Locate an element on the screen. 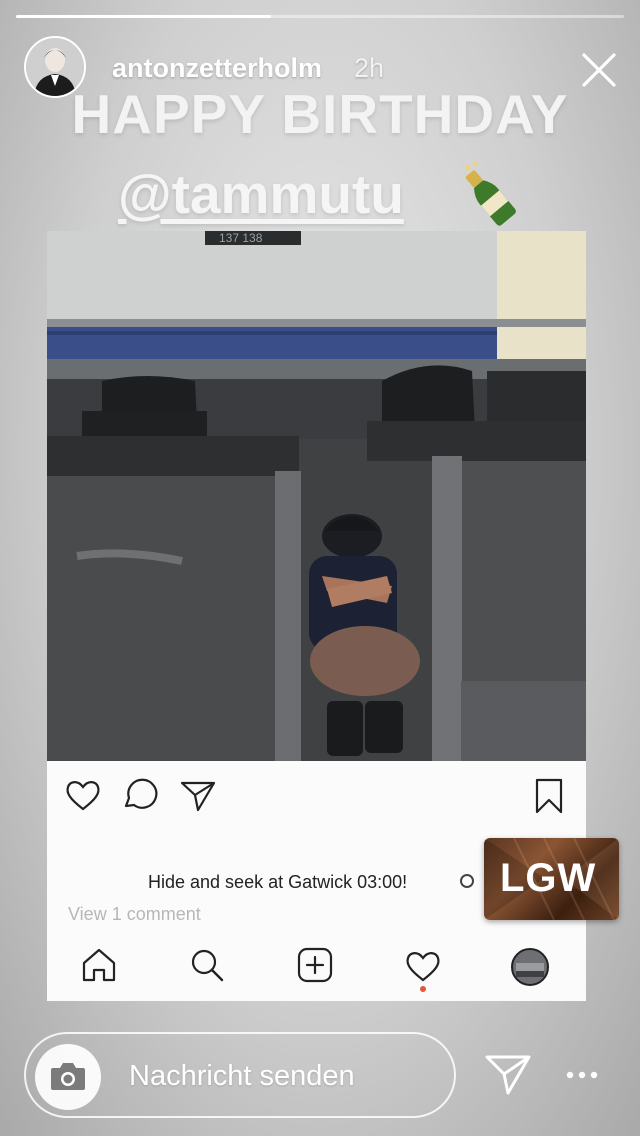 This screenshot has width=640, height=1136. story-time: 2h is located at coordinates (369, 68).